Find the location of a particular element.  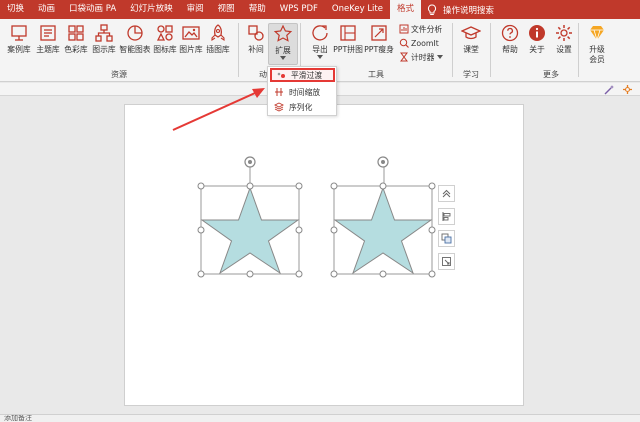

extend-dropdown-menu: 平滑过渡 时间缩放 序列化 is located at coordinates (302, 91).